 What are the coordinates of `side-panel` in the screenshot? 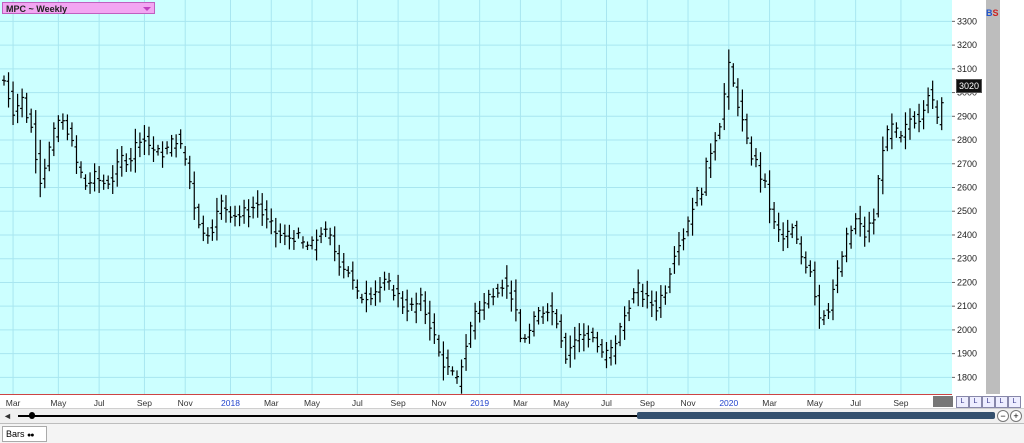 It's located at (993, 197).